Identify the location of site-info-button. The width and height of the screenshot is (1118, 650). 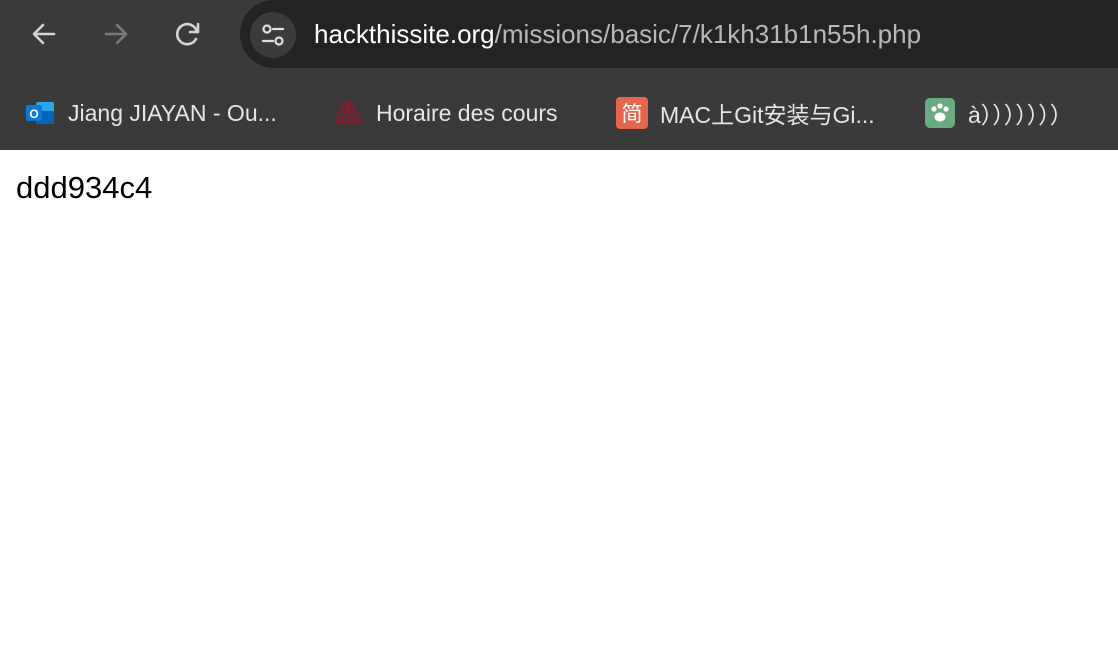
(273, 35).